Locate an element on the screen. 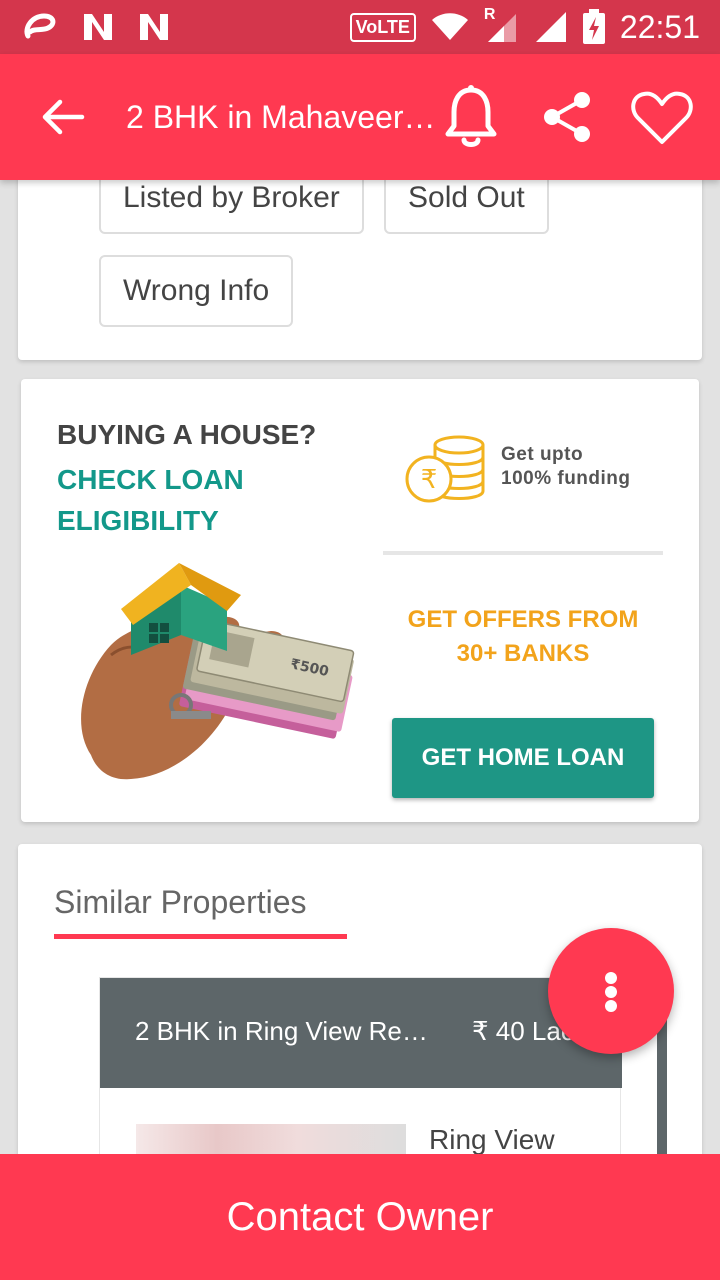  chip-wrong-info: Wrong Info is located at coordinates (196, 291).